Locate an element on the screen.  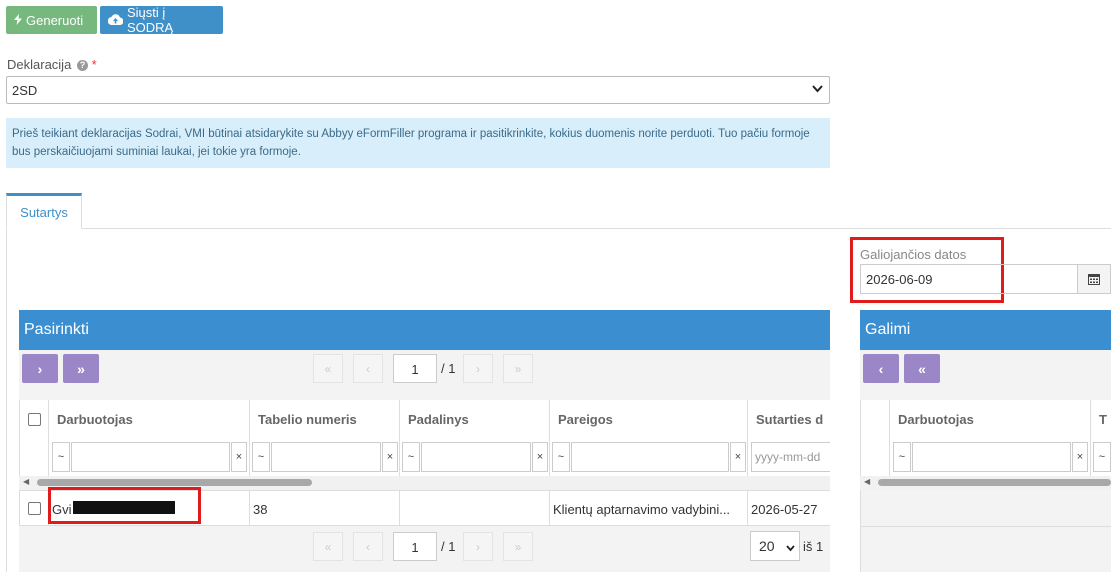
available-filter-employee: ~ × is located at coordinates (990, 458).